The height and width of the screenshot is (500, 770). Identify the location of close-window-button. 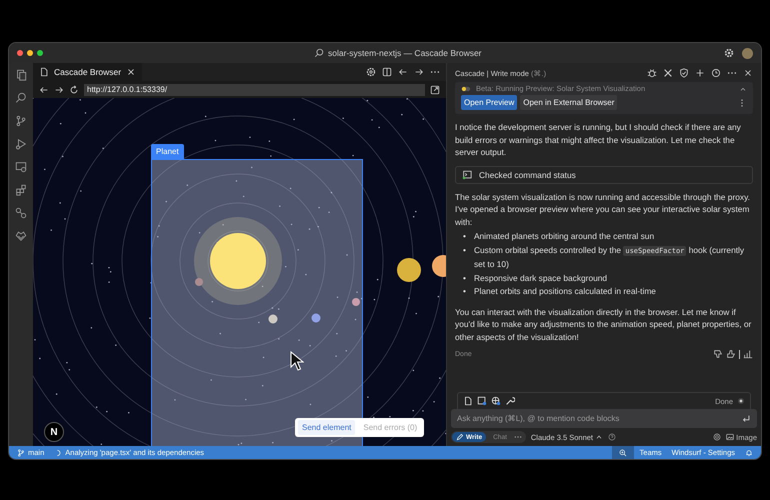
(20, 53).